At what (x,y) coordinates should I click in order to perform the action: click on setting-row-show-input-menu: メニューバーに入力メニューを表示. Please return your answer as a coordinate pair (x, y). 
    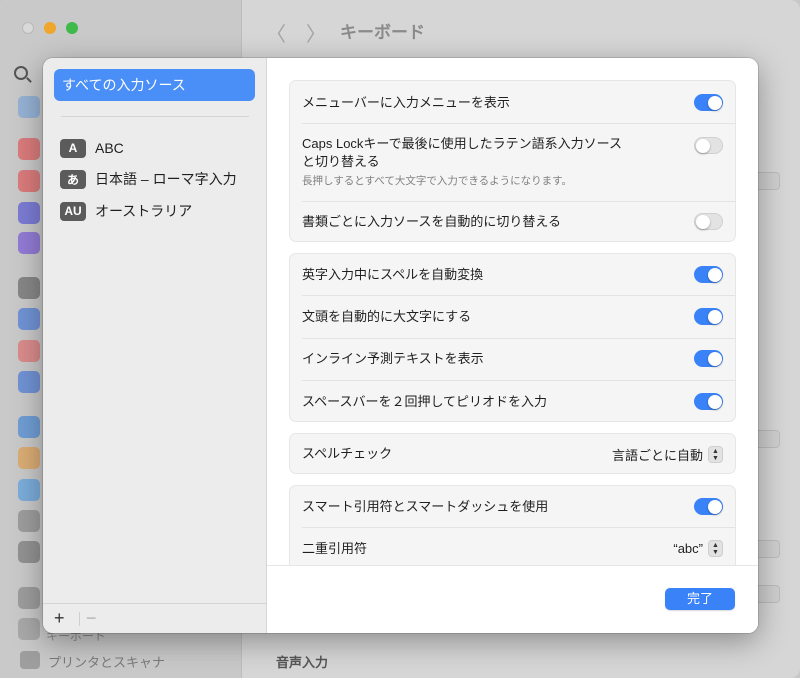
    Looking at the image, I should click on (512, 103).